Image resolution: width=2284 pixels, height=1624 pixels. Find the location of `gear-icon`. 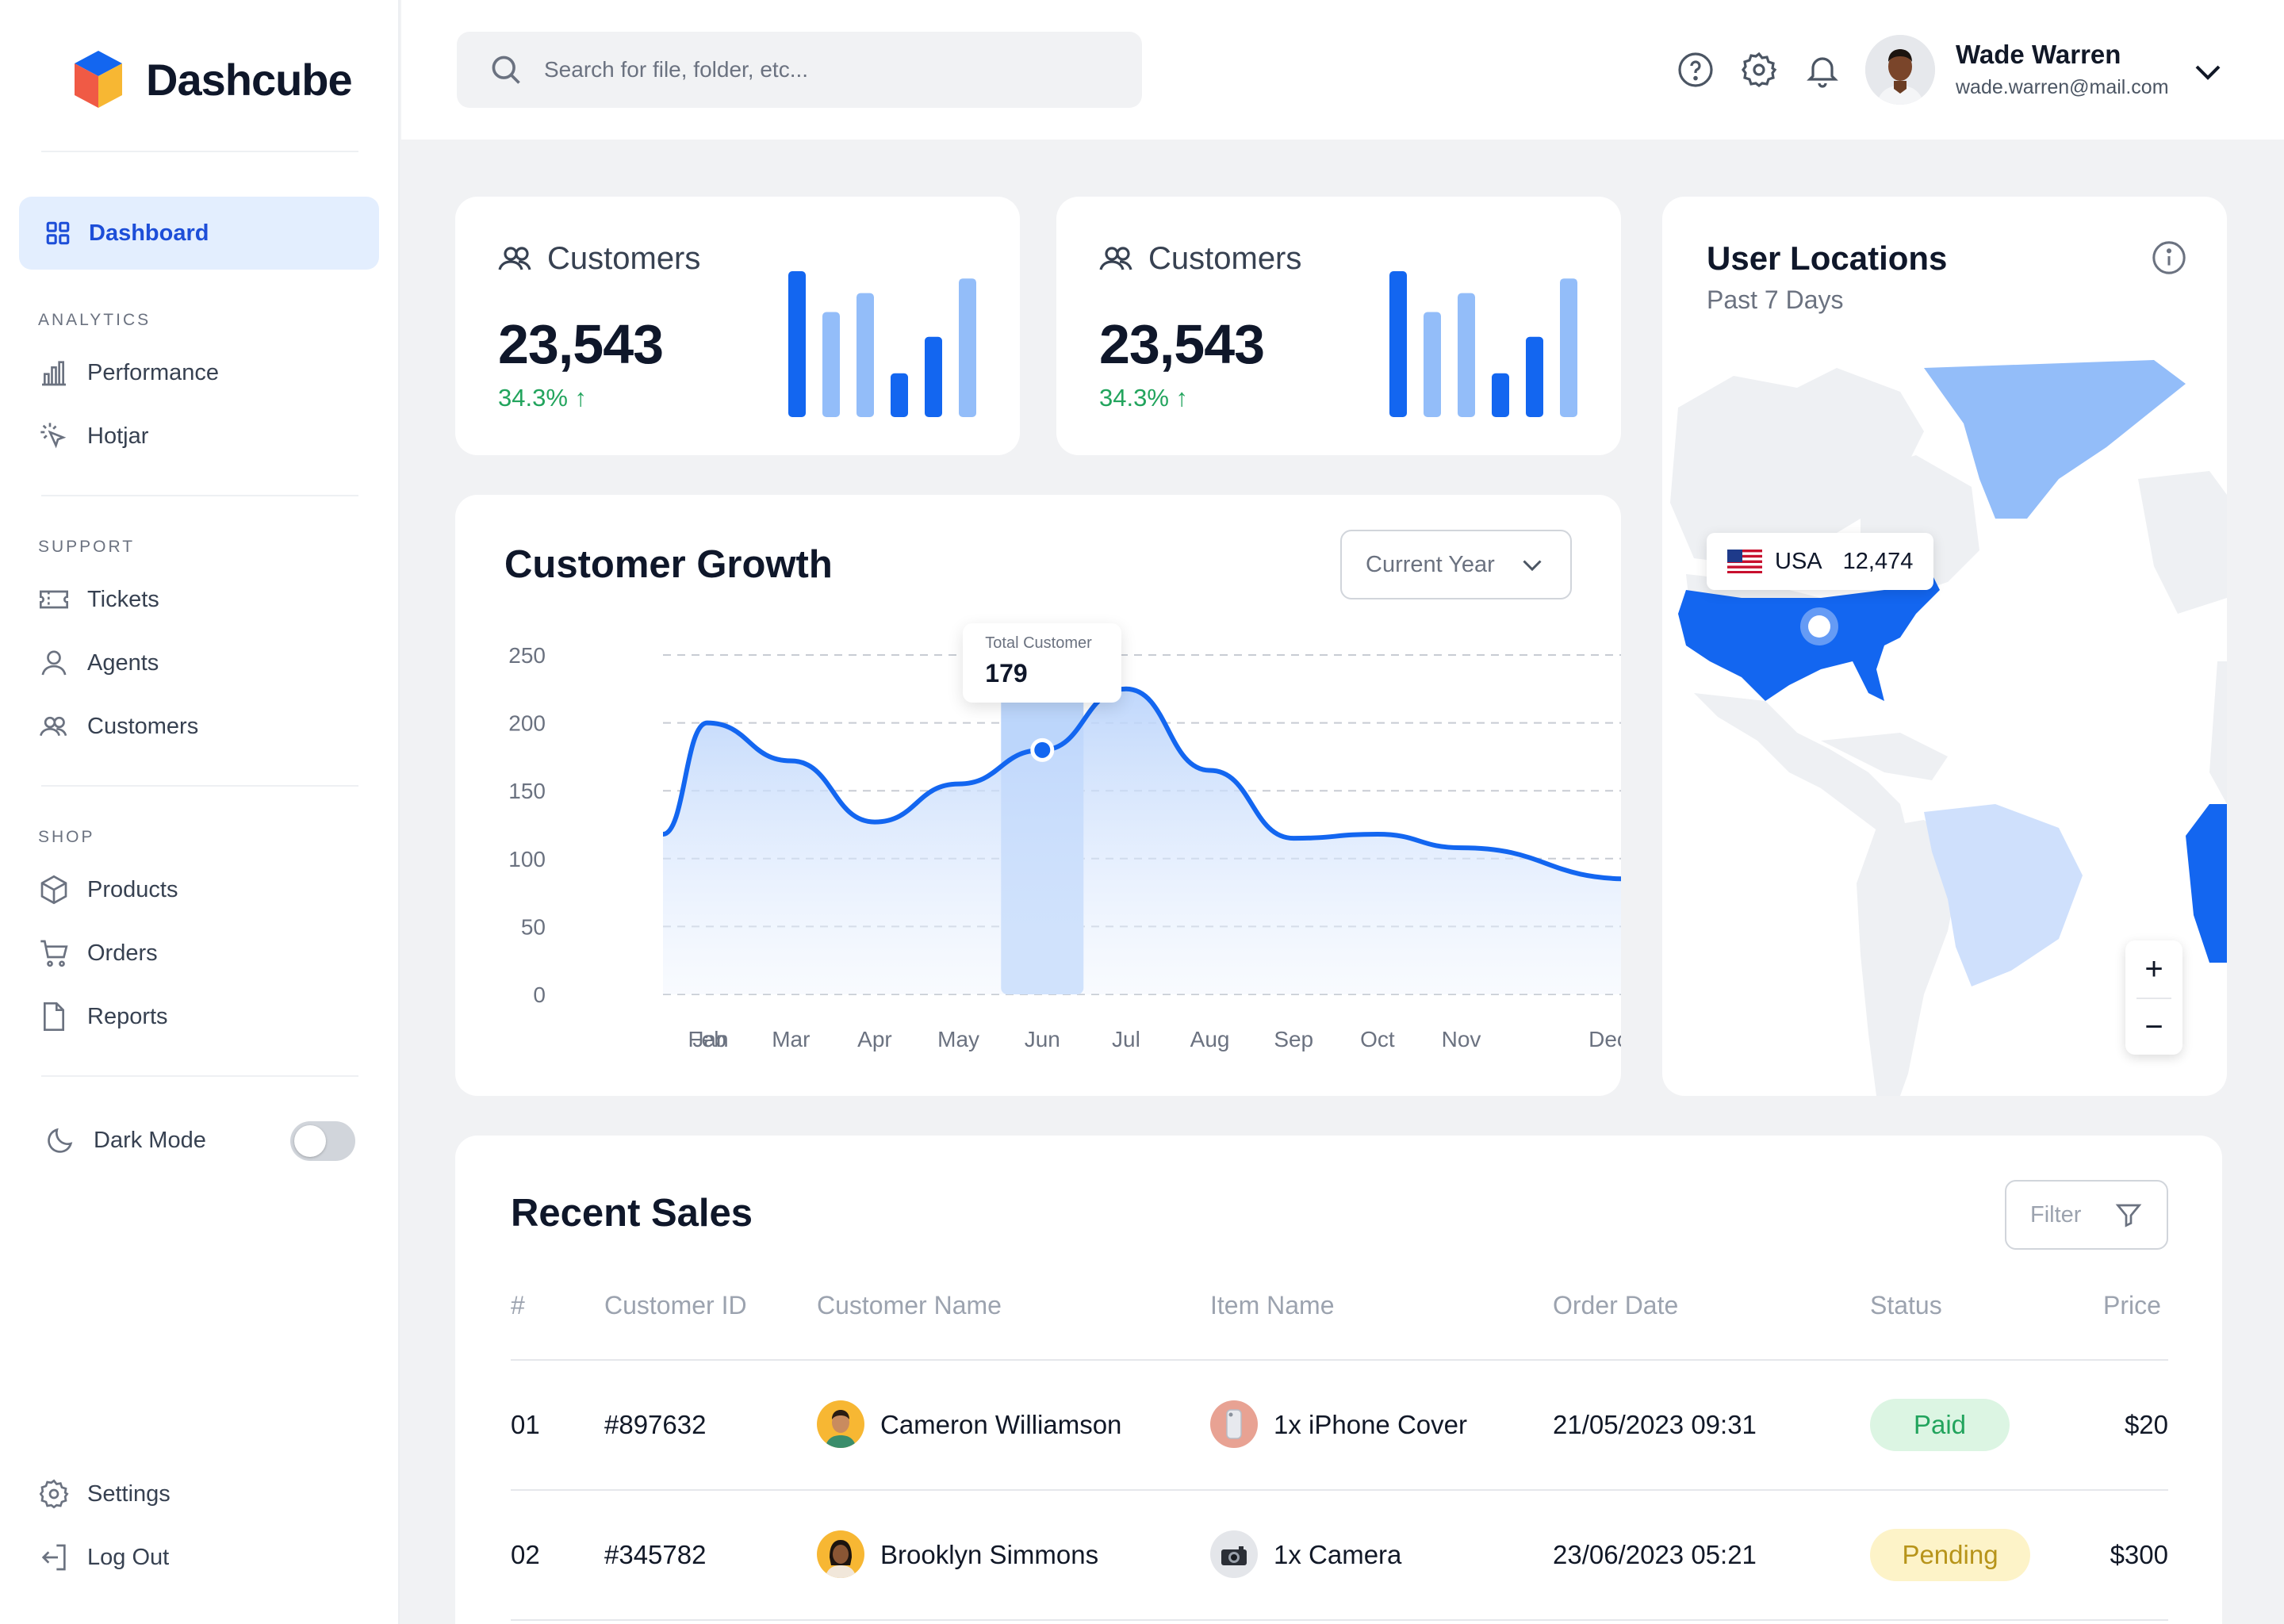

gear-icon is located at coordinates (54, 1494).